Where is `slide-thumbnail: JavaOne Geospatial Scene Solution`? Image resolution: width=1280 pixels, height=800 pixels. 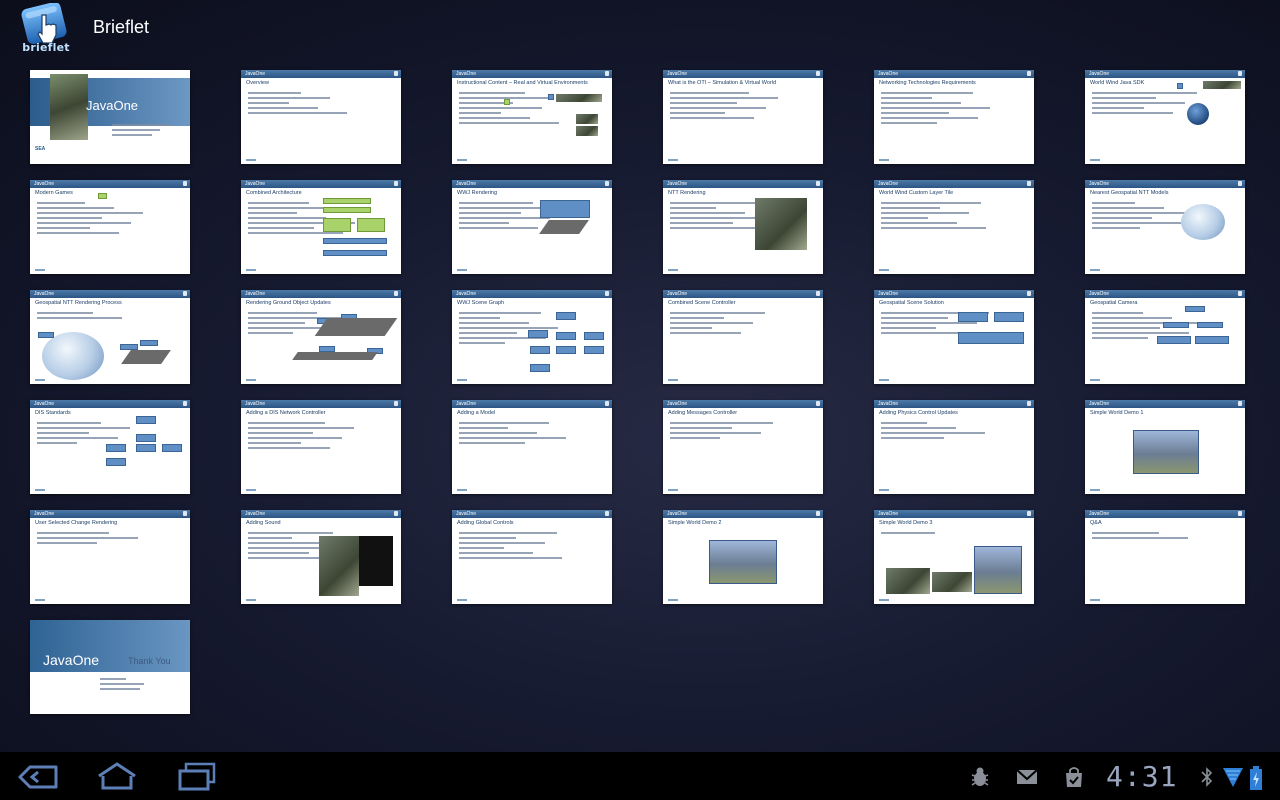
slide-thumbnail: JavaOne Geospatial Scene Solution is located at coordinates (954, 337).